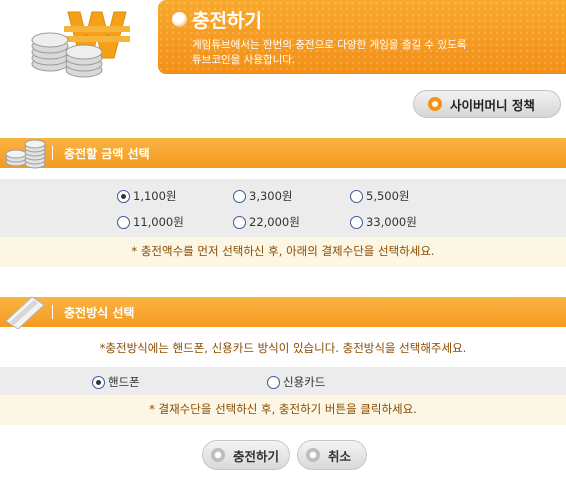 The height and width of the screenshot is (477, 566). I want to click on amount-option-22000: 22,000원, so click(266, 222).